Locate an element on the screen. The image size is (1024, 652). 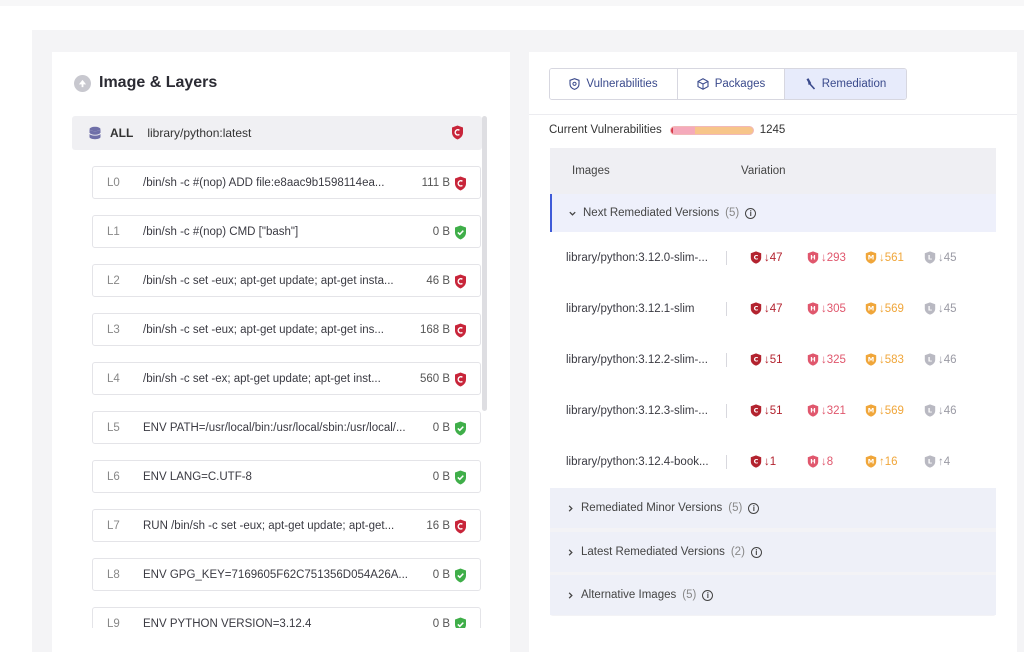
layer-row: L9 ENV PYTHON VERSION=3.12.4 0 B is located at coordinates (286, 617).